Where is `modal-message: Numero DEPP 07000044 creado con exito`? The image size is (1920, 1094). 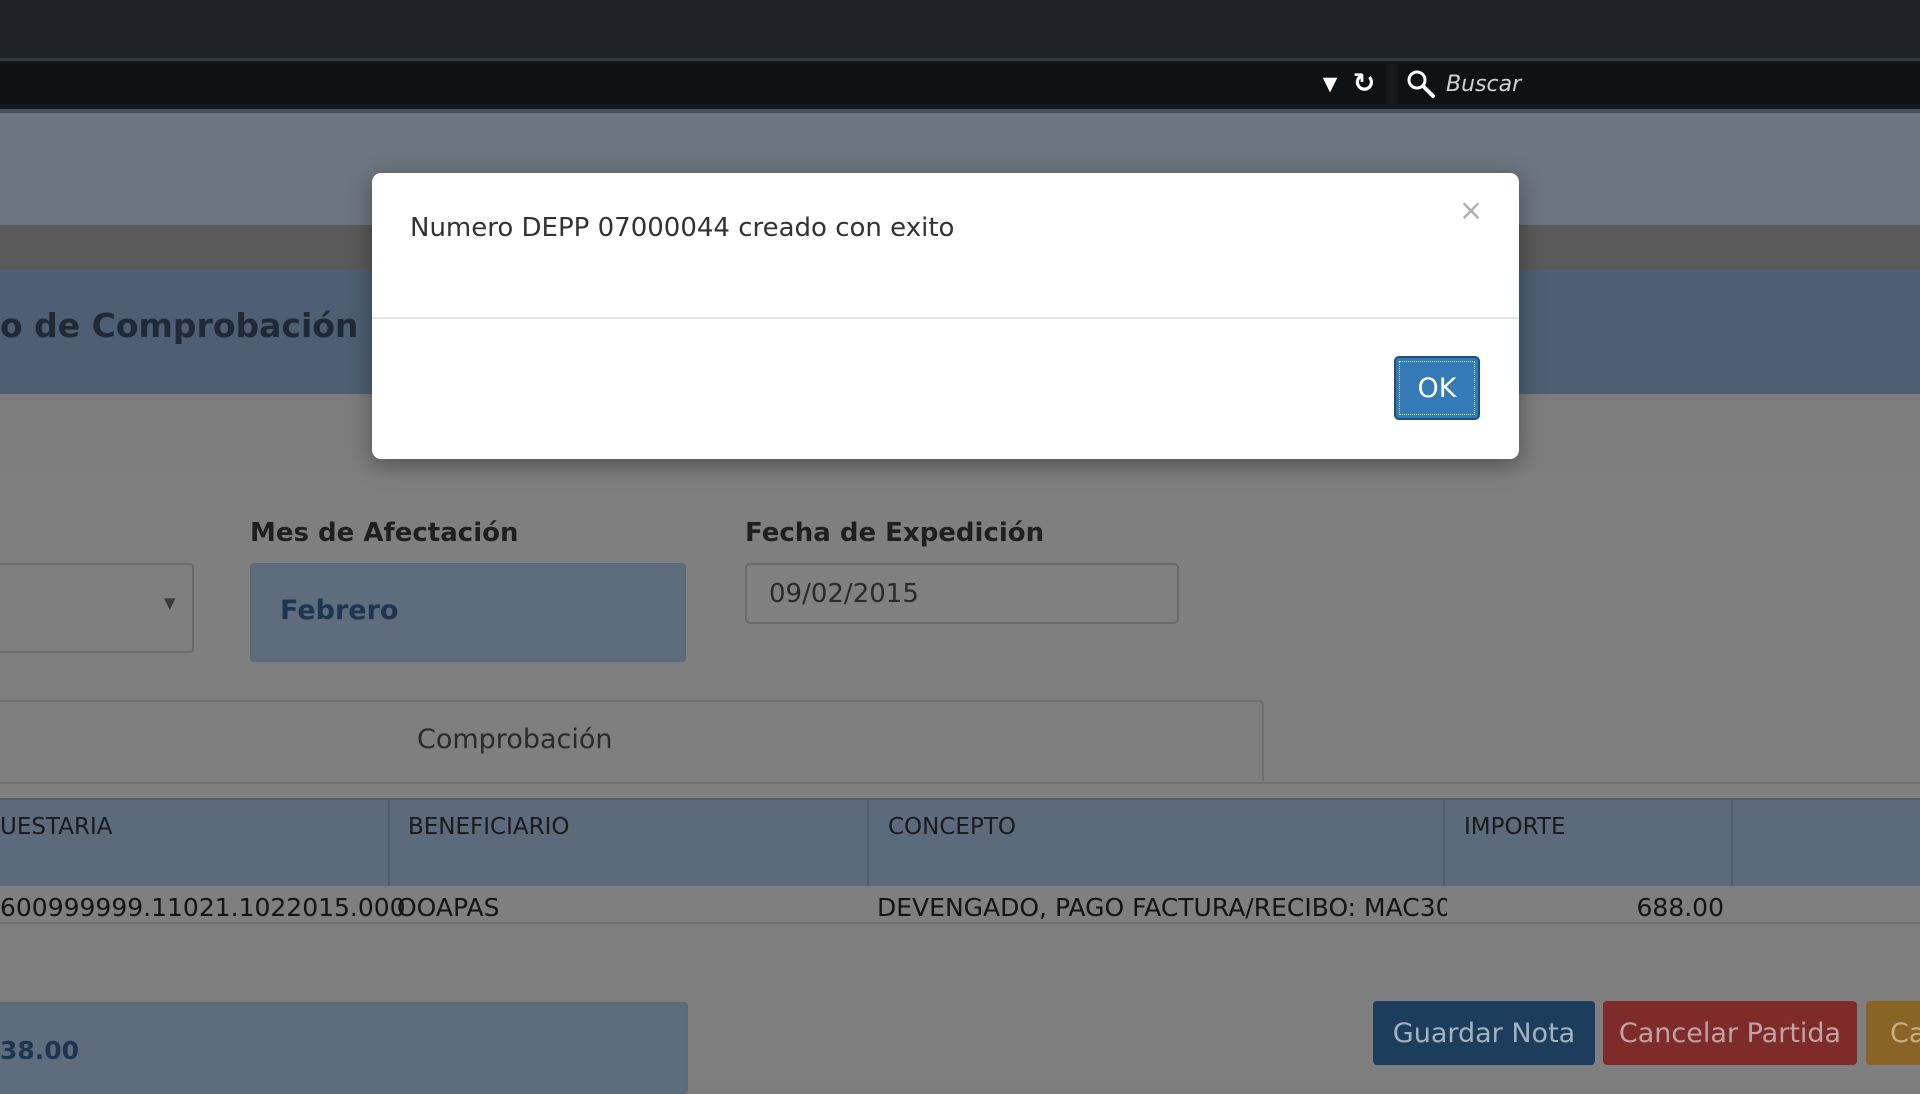 modal-message: Numero DEPP 07000044 creado con exito is located at coordinates (682, 228).